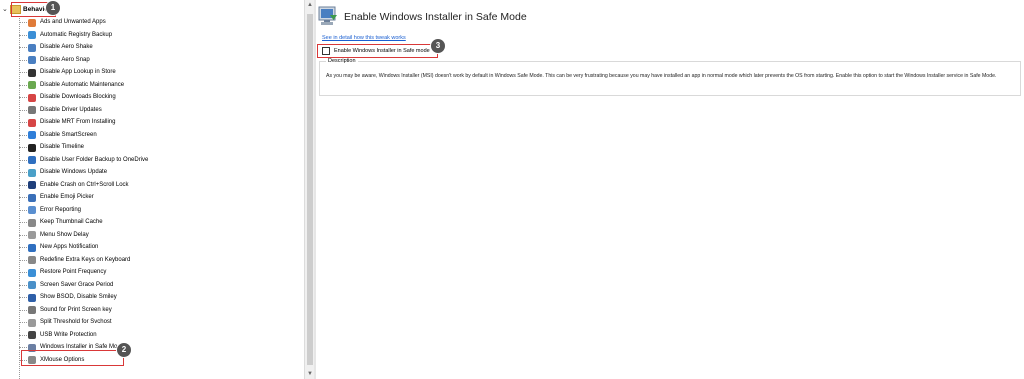 This screenshot has width=1024, height=379. I want to click on page-title: Enable Windows Installer in Safe Mode, so click(435, 17).